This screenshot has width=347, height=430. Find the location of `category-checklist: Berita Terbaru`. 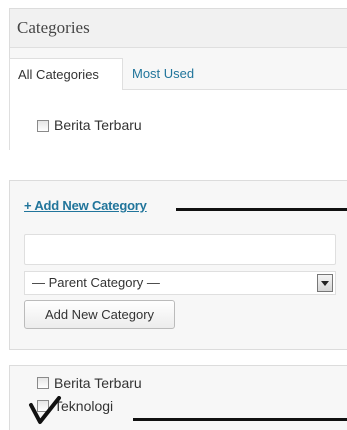

category-checklist: Berita Terbaru is located at coordinates (178, 119).